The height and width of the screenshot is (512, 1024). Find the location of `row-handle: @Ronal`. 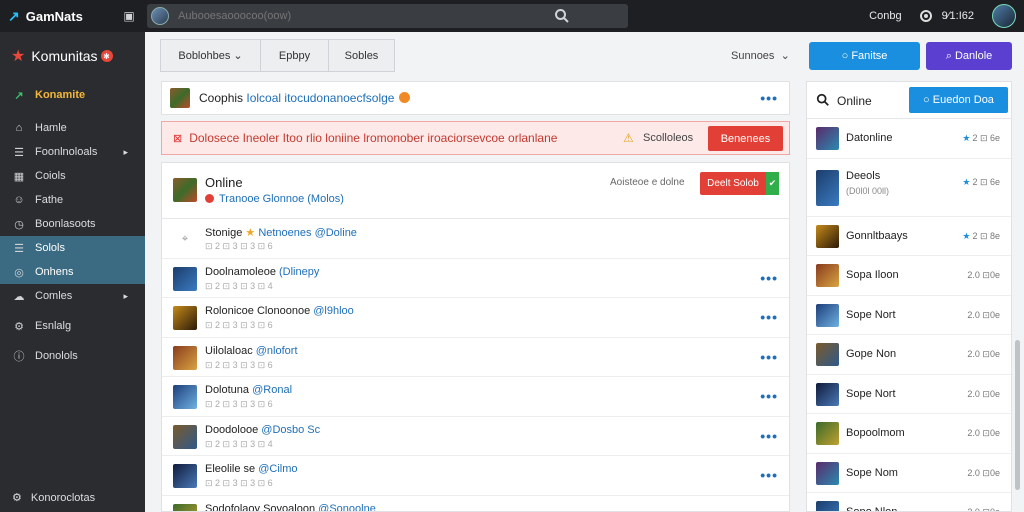

row-handle: @Ronal is located at coordinates (272, 390).